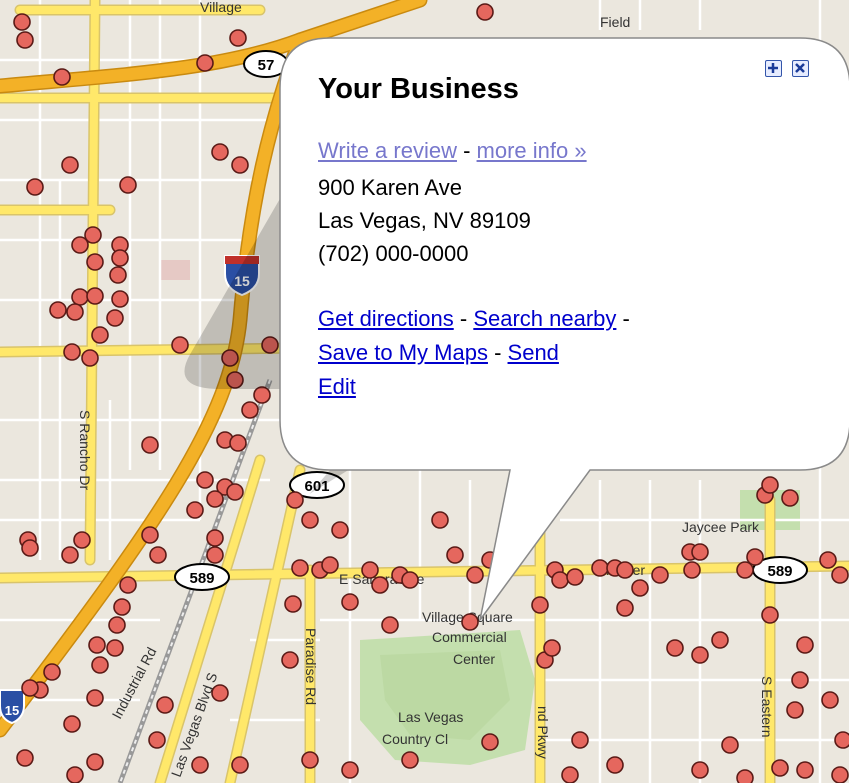  I want to click on edit-link: Edit, so click(337, 386).